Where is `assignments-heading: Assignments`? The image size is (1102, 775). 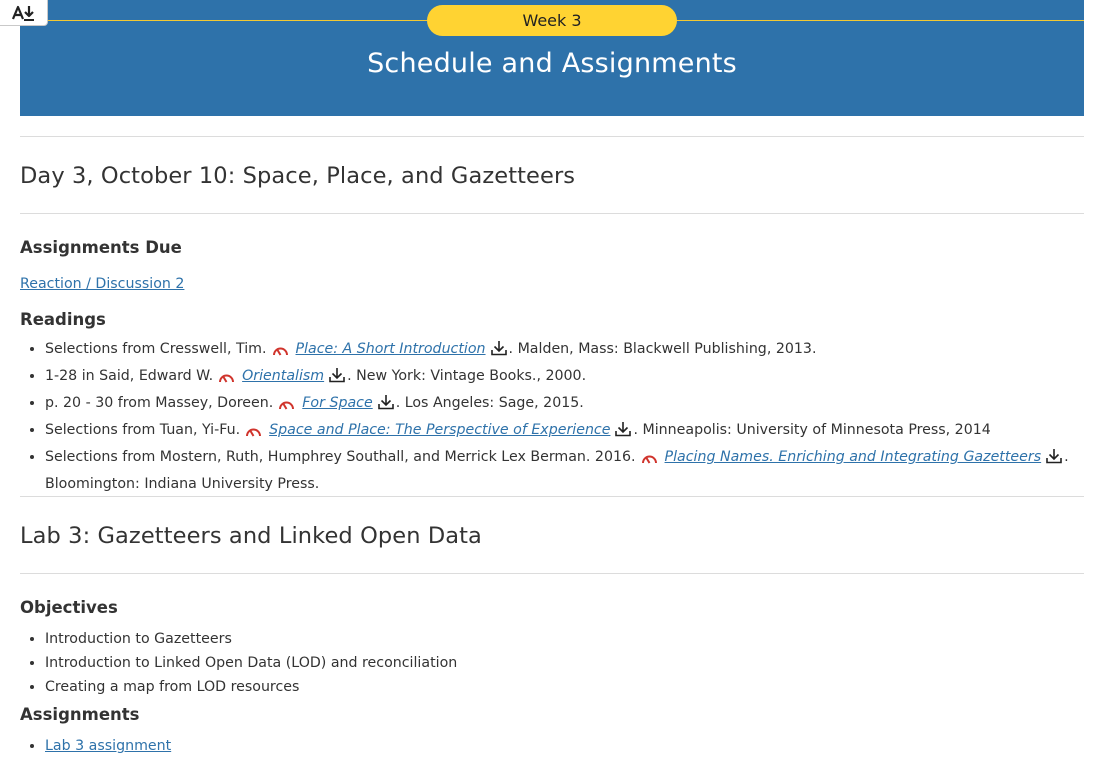
assignments-heading: Assignments is located at coordinates (80, 714).